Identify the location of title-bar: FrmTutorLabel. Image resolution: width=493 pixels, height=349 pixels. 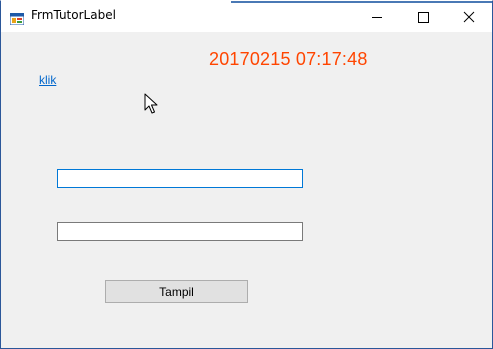
(246, 16).